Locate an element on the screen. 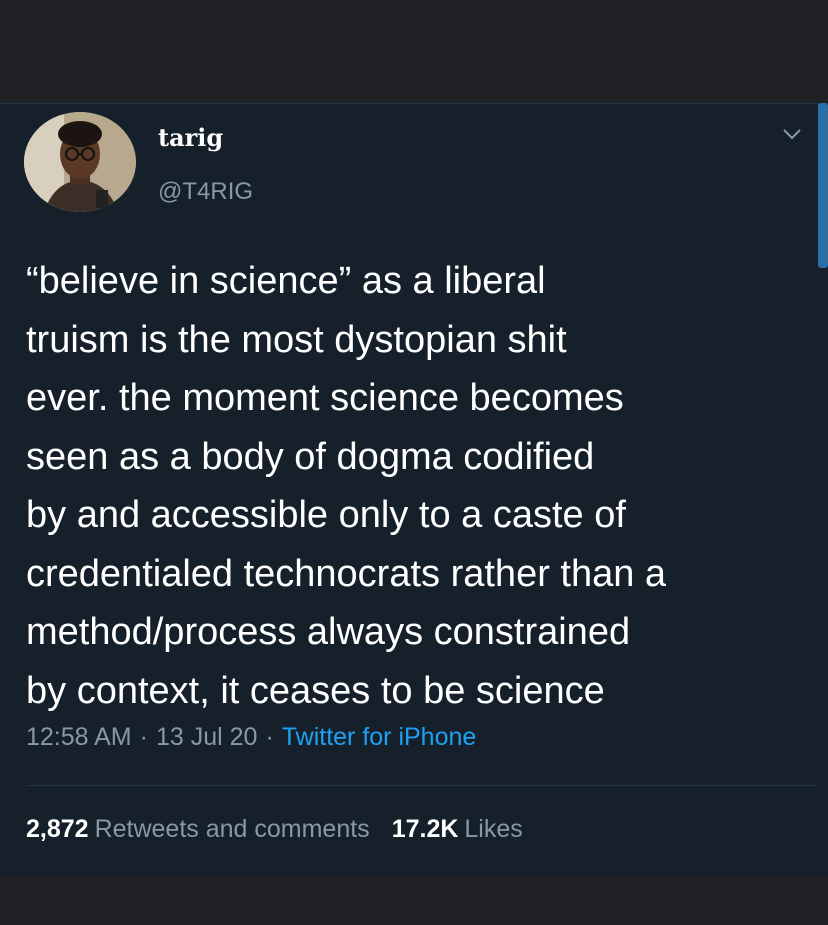  user-handle: @T4RIG is located at coordinates (205, 192).